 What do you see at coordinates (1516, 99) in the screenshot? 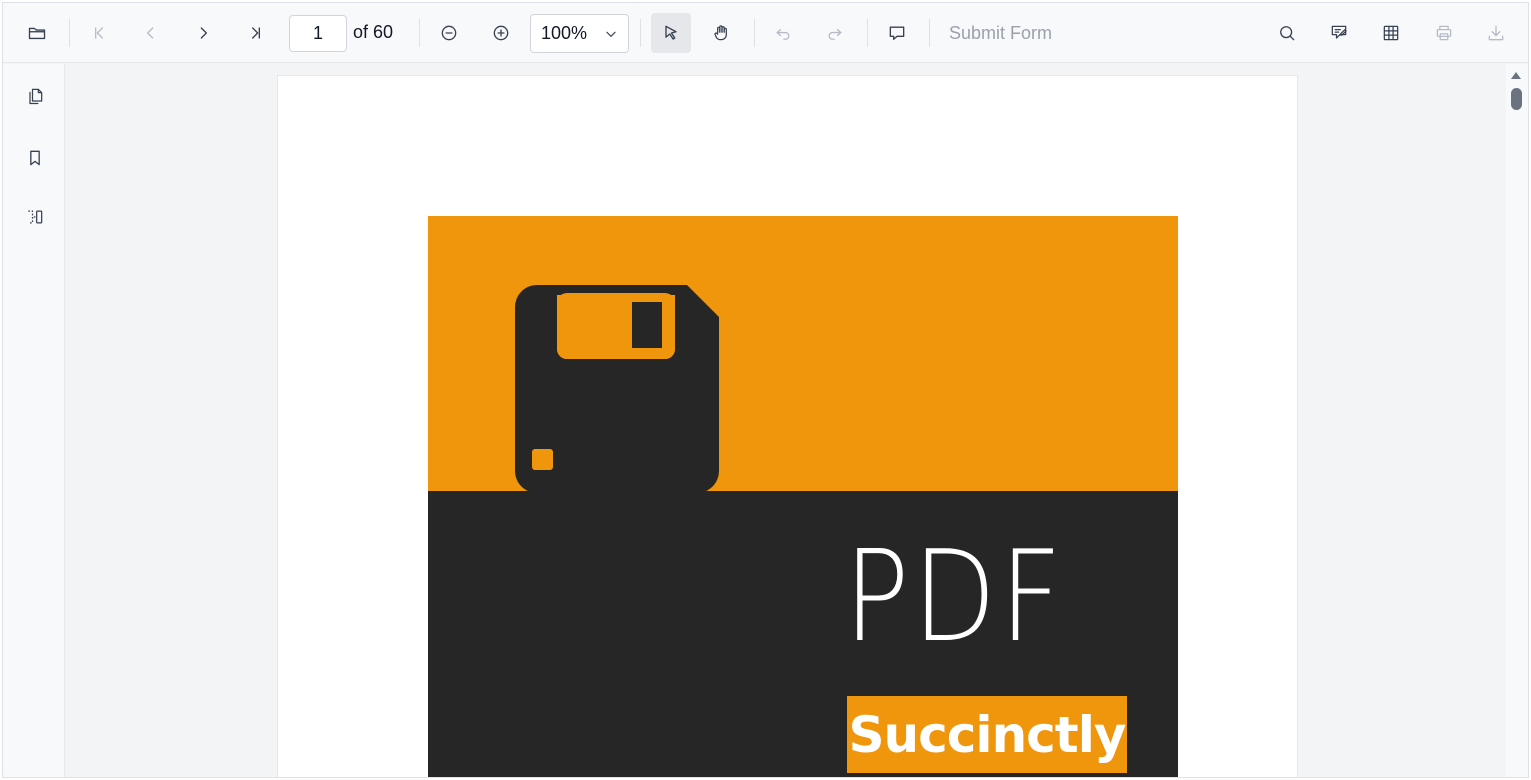
I see `scroll-thumb` at bounding box center [1516, 99].